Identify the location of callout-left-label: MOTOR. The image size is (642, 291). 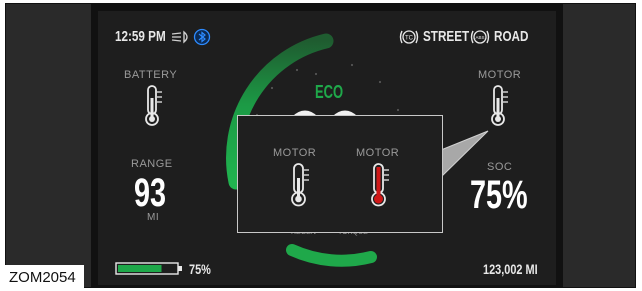
(295, 153).